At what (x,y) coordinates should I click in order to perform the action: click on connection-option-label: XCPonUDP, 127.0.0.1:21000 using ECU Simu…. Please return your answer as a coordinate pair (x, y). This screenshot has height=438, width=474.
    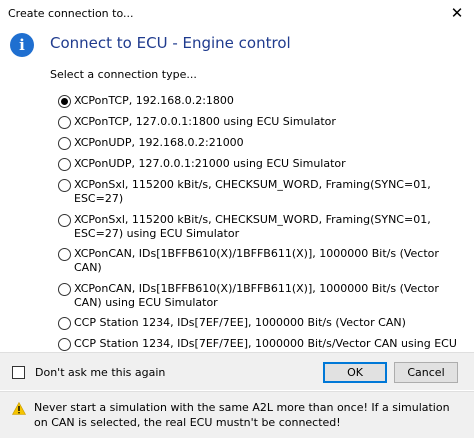
    Looking at the image, I should click on (210, 163).